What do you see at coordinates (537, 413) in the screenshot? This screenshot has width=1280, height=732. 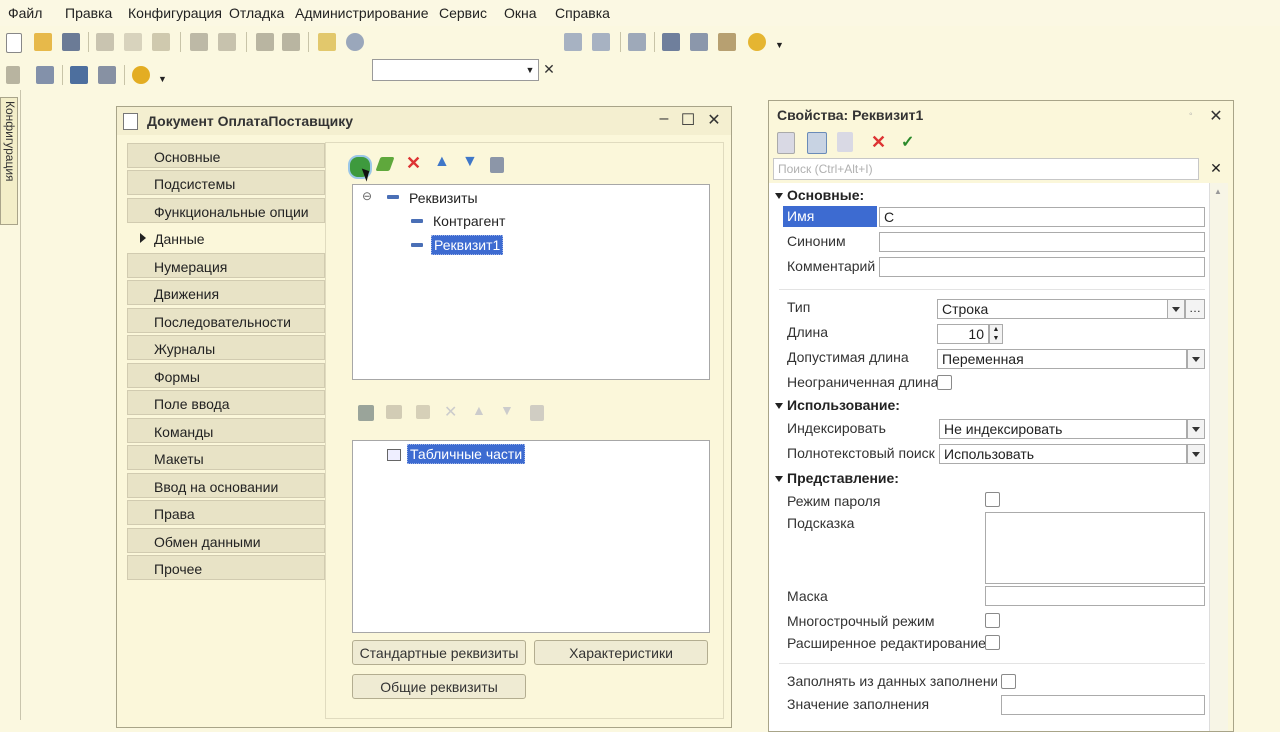 I see `sort-disabled-icon` at bounding box center [537, 413].